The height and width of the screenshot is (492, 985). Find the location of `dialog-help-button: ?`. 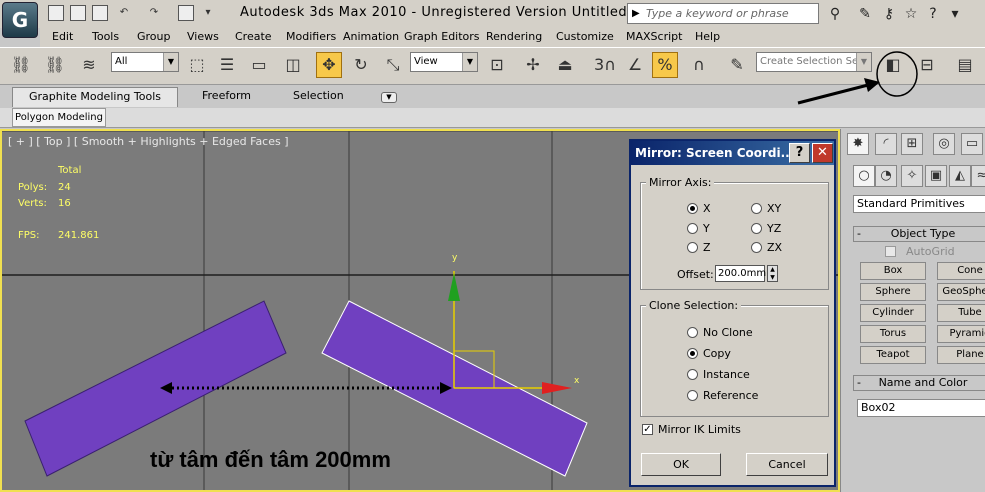

dialog-help-button: ? is located at coordinates (799, 153).